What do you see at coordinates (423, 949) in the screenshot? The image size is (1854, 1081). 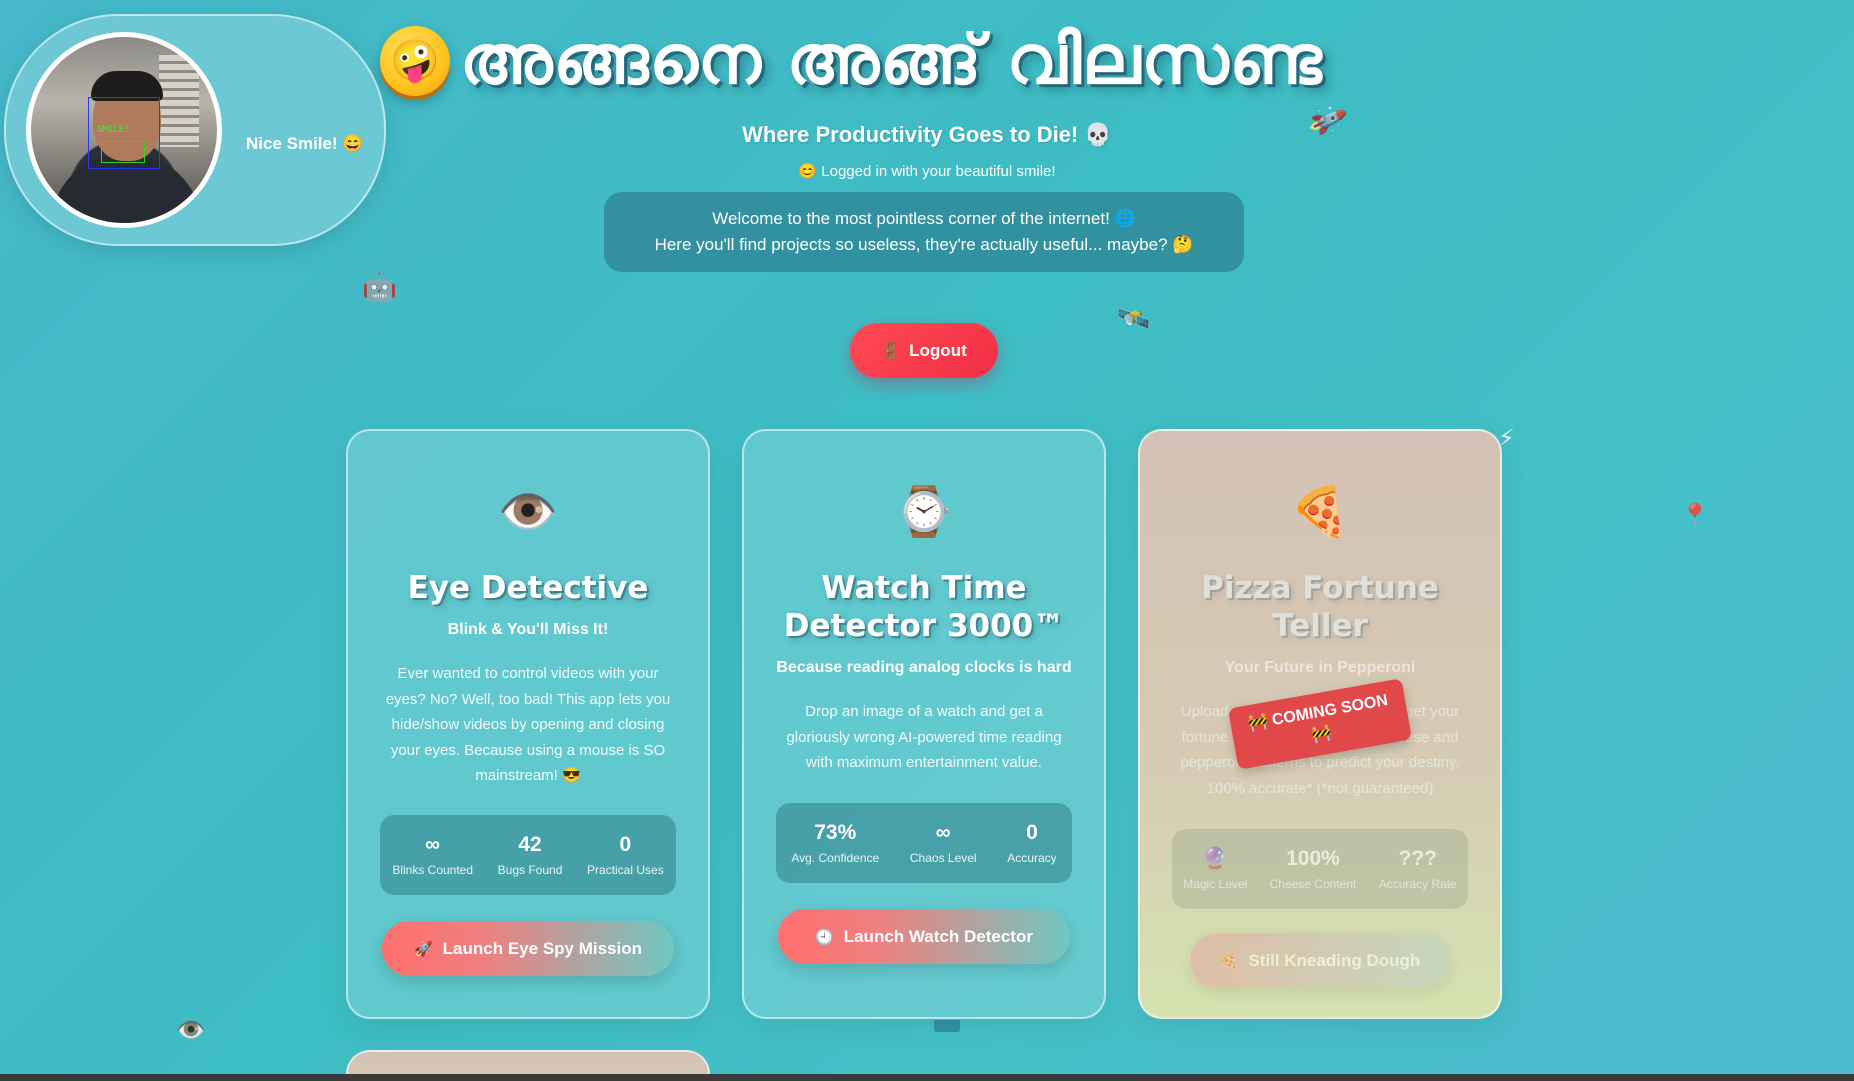 I see `rocket-icon: 🚀` at bounding box center [423, 949].